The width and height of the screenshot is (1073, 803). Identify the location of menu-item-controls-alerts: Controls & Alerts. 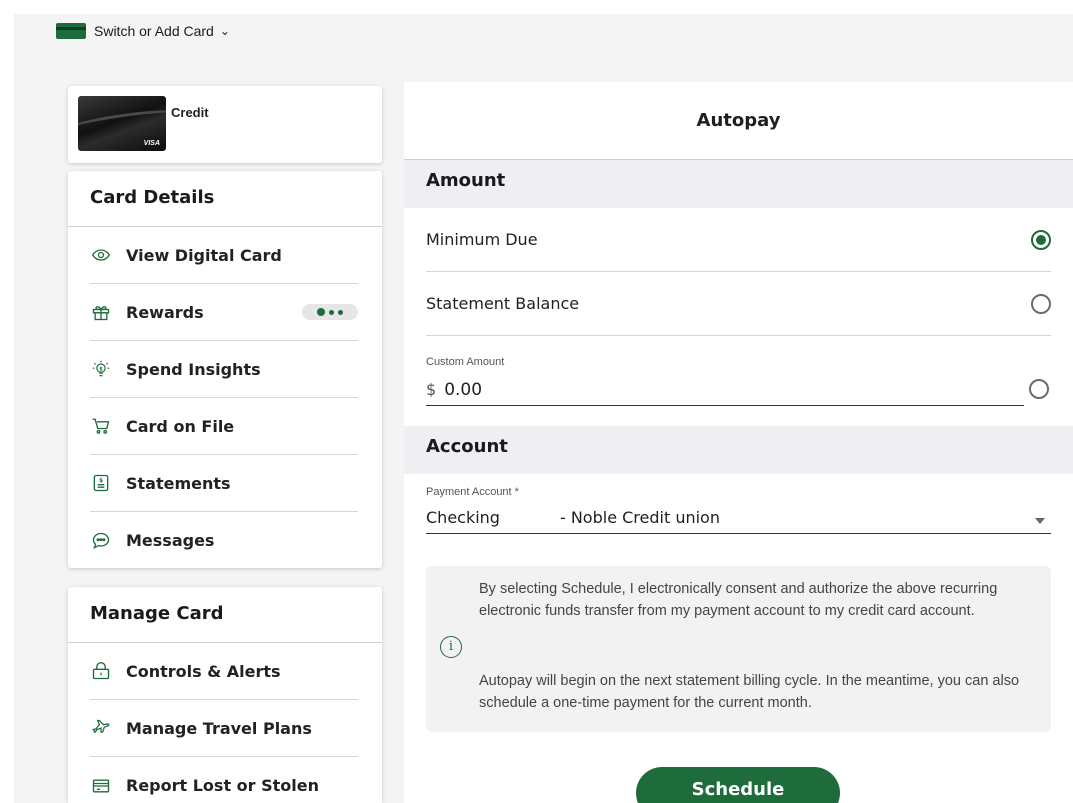
(224, 671).